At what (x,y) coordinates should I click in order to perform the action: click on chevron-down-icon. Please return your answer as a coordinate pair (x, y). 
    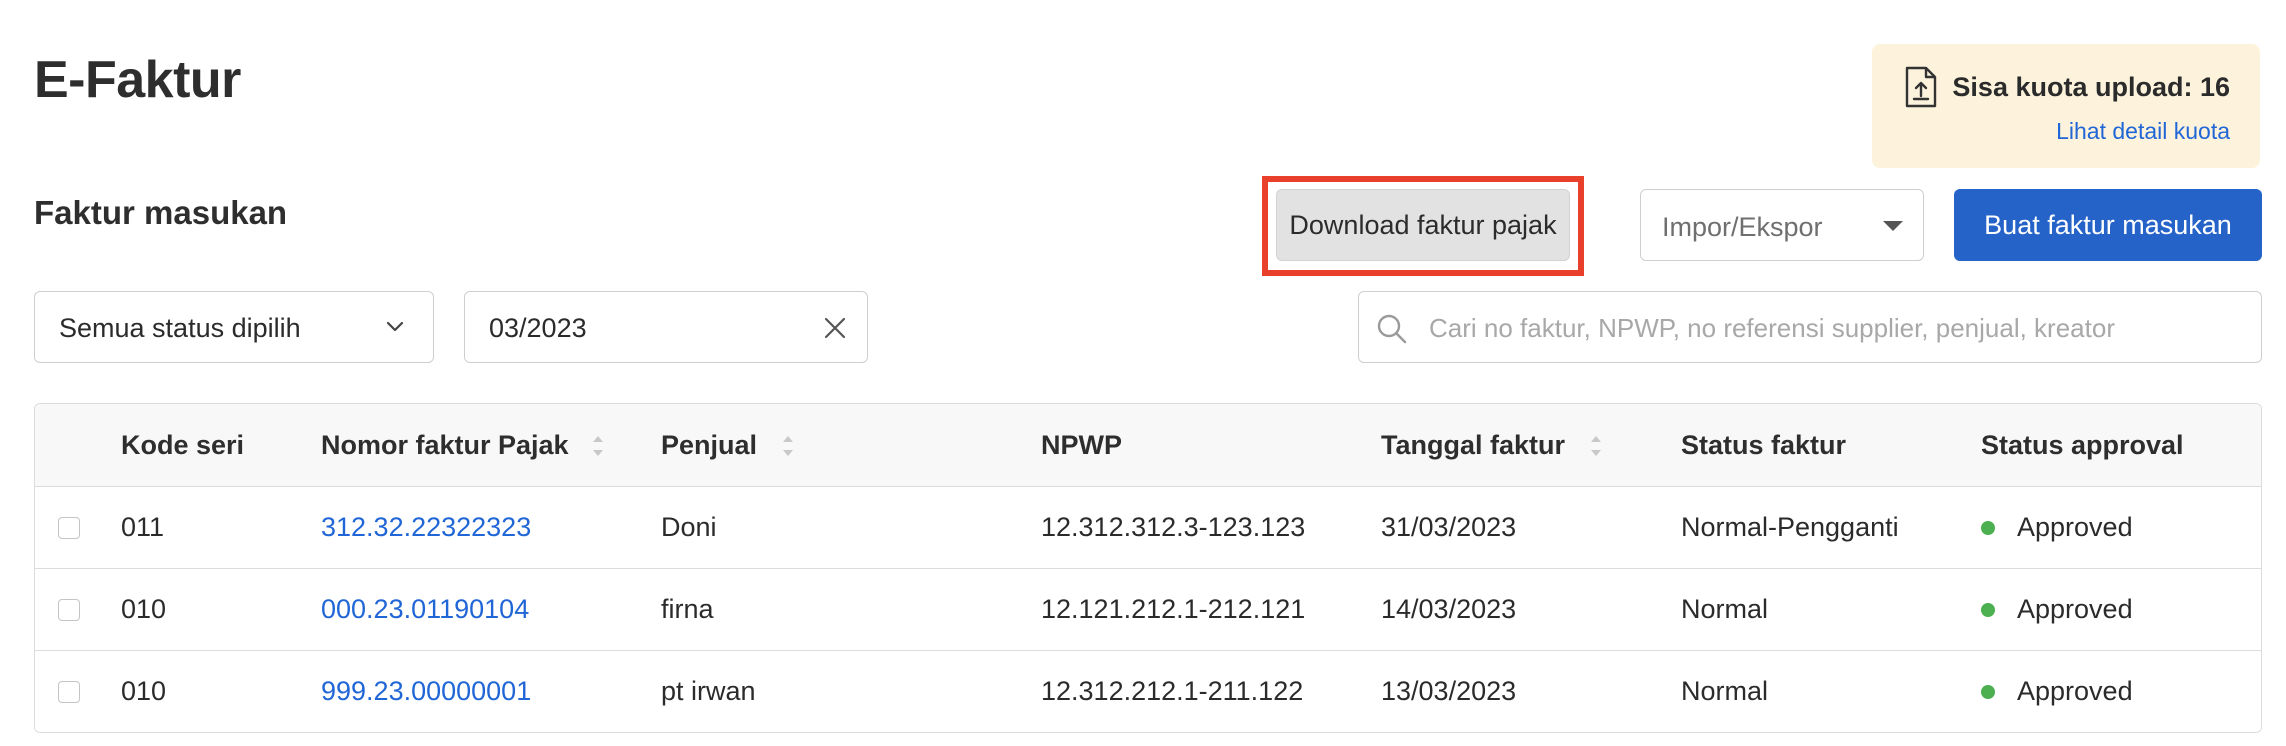
    Looking at the image, I should click on (395, 326).